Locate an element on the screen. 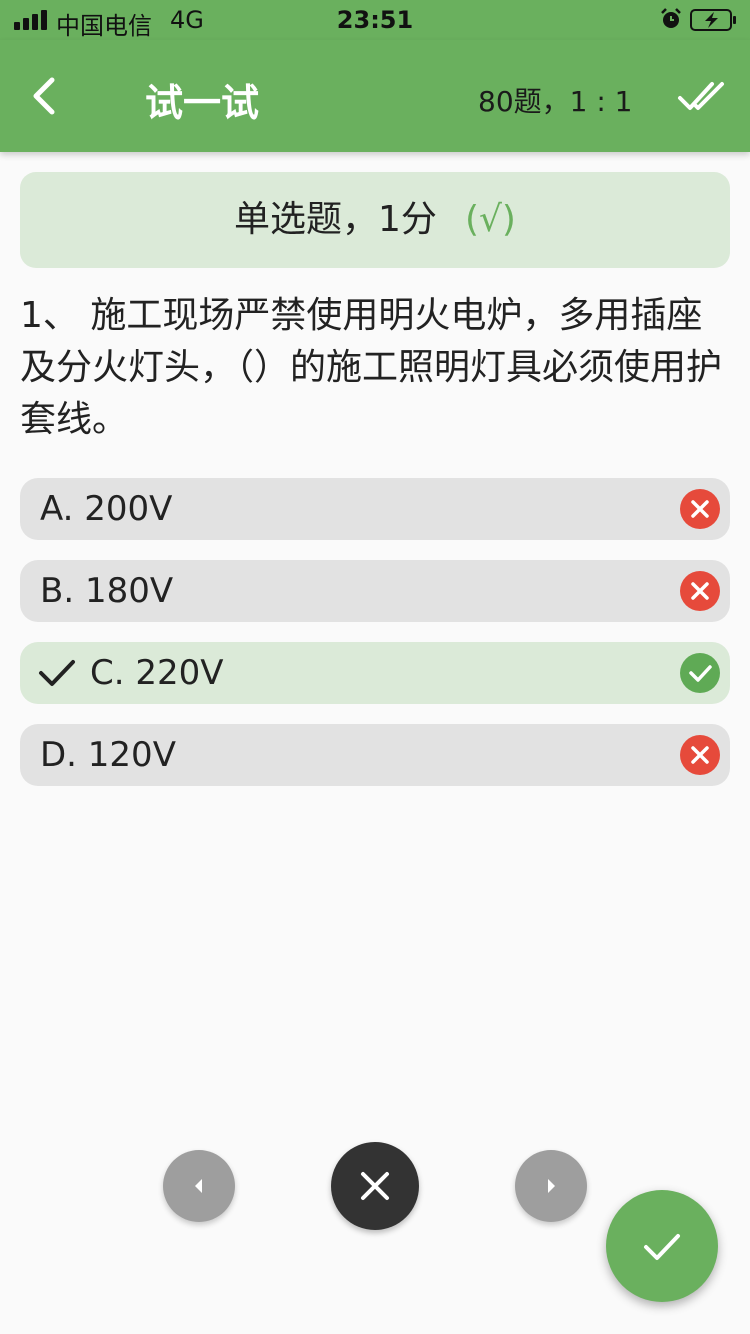  battery-icon is located at coordinates (713, 20).